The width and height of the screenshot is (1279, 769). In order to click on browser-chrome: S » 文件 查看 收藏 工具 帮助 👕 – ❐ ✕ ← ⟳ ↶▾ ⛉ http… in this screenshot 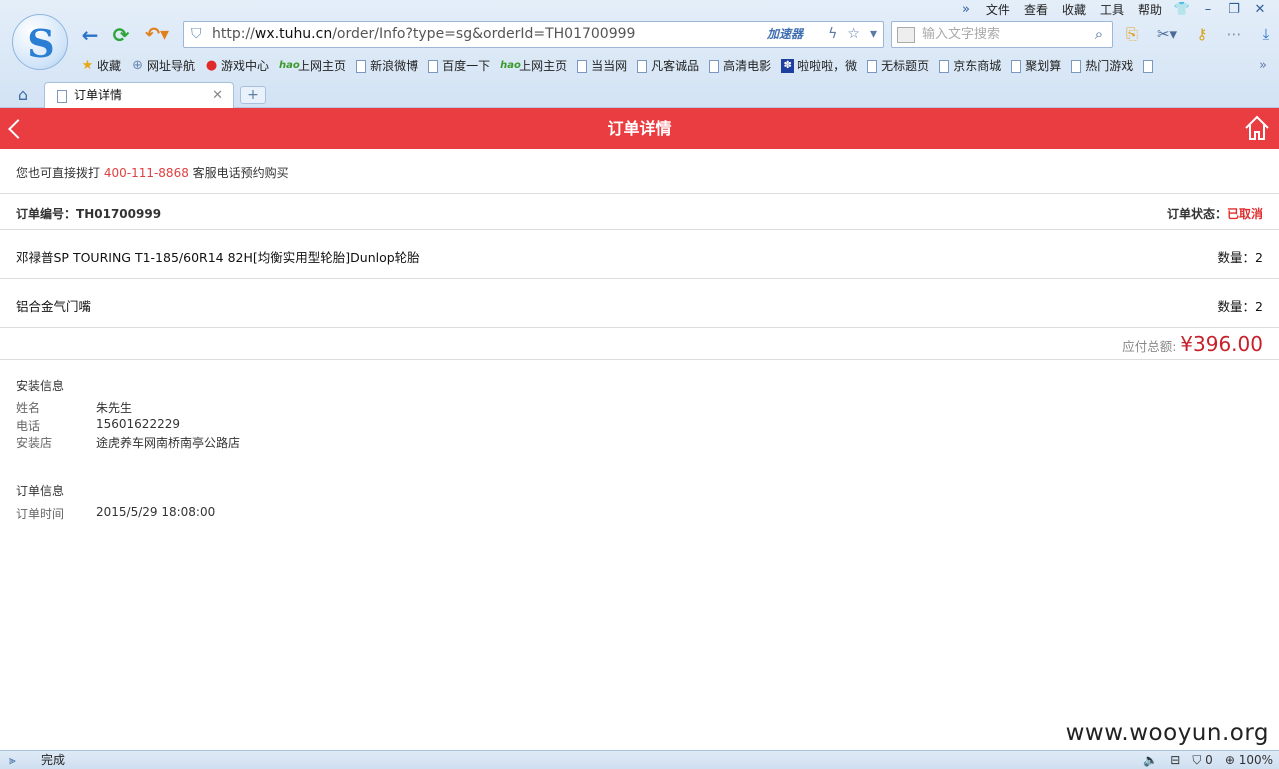, I will do `click(639, 54)`.